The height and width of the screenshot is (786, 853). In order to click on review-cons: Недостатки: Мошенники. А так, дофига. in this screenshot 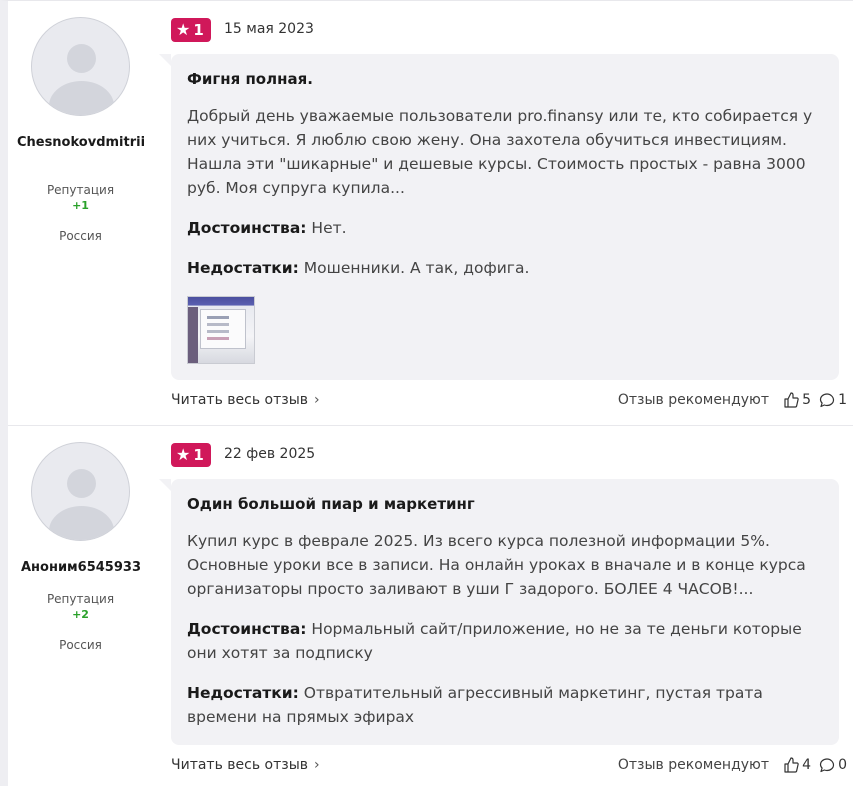, I will do `click(505, 268)`.